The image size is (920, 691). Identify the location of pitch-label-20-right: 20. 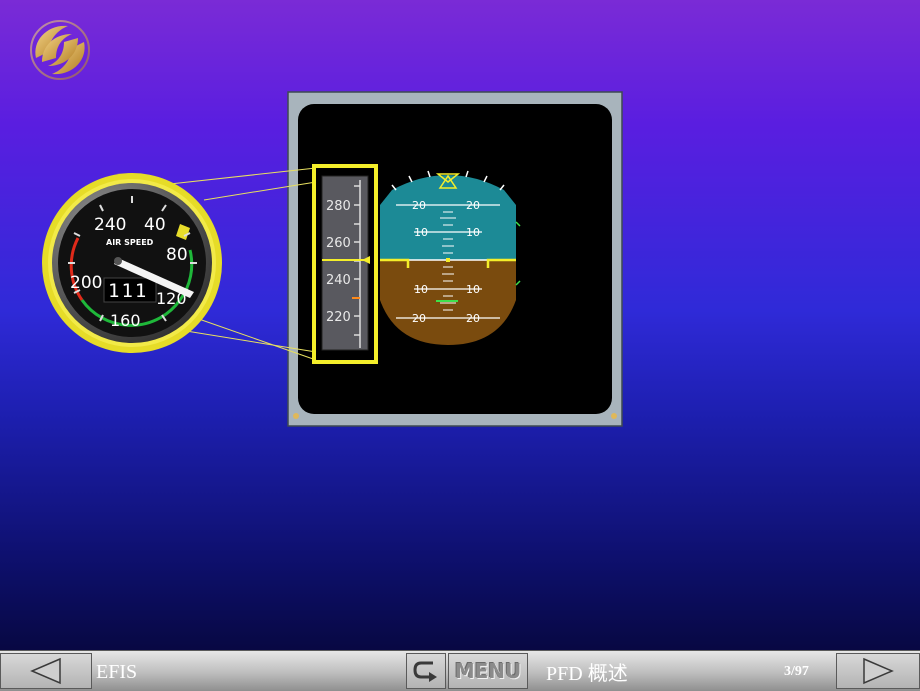
(473, 205).